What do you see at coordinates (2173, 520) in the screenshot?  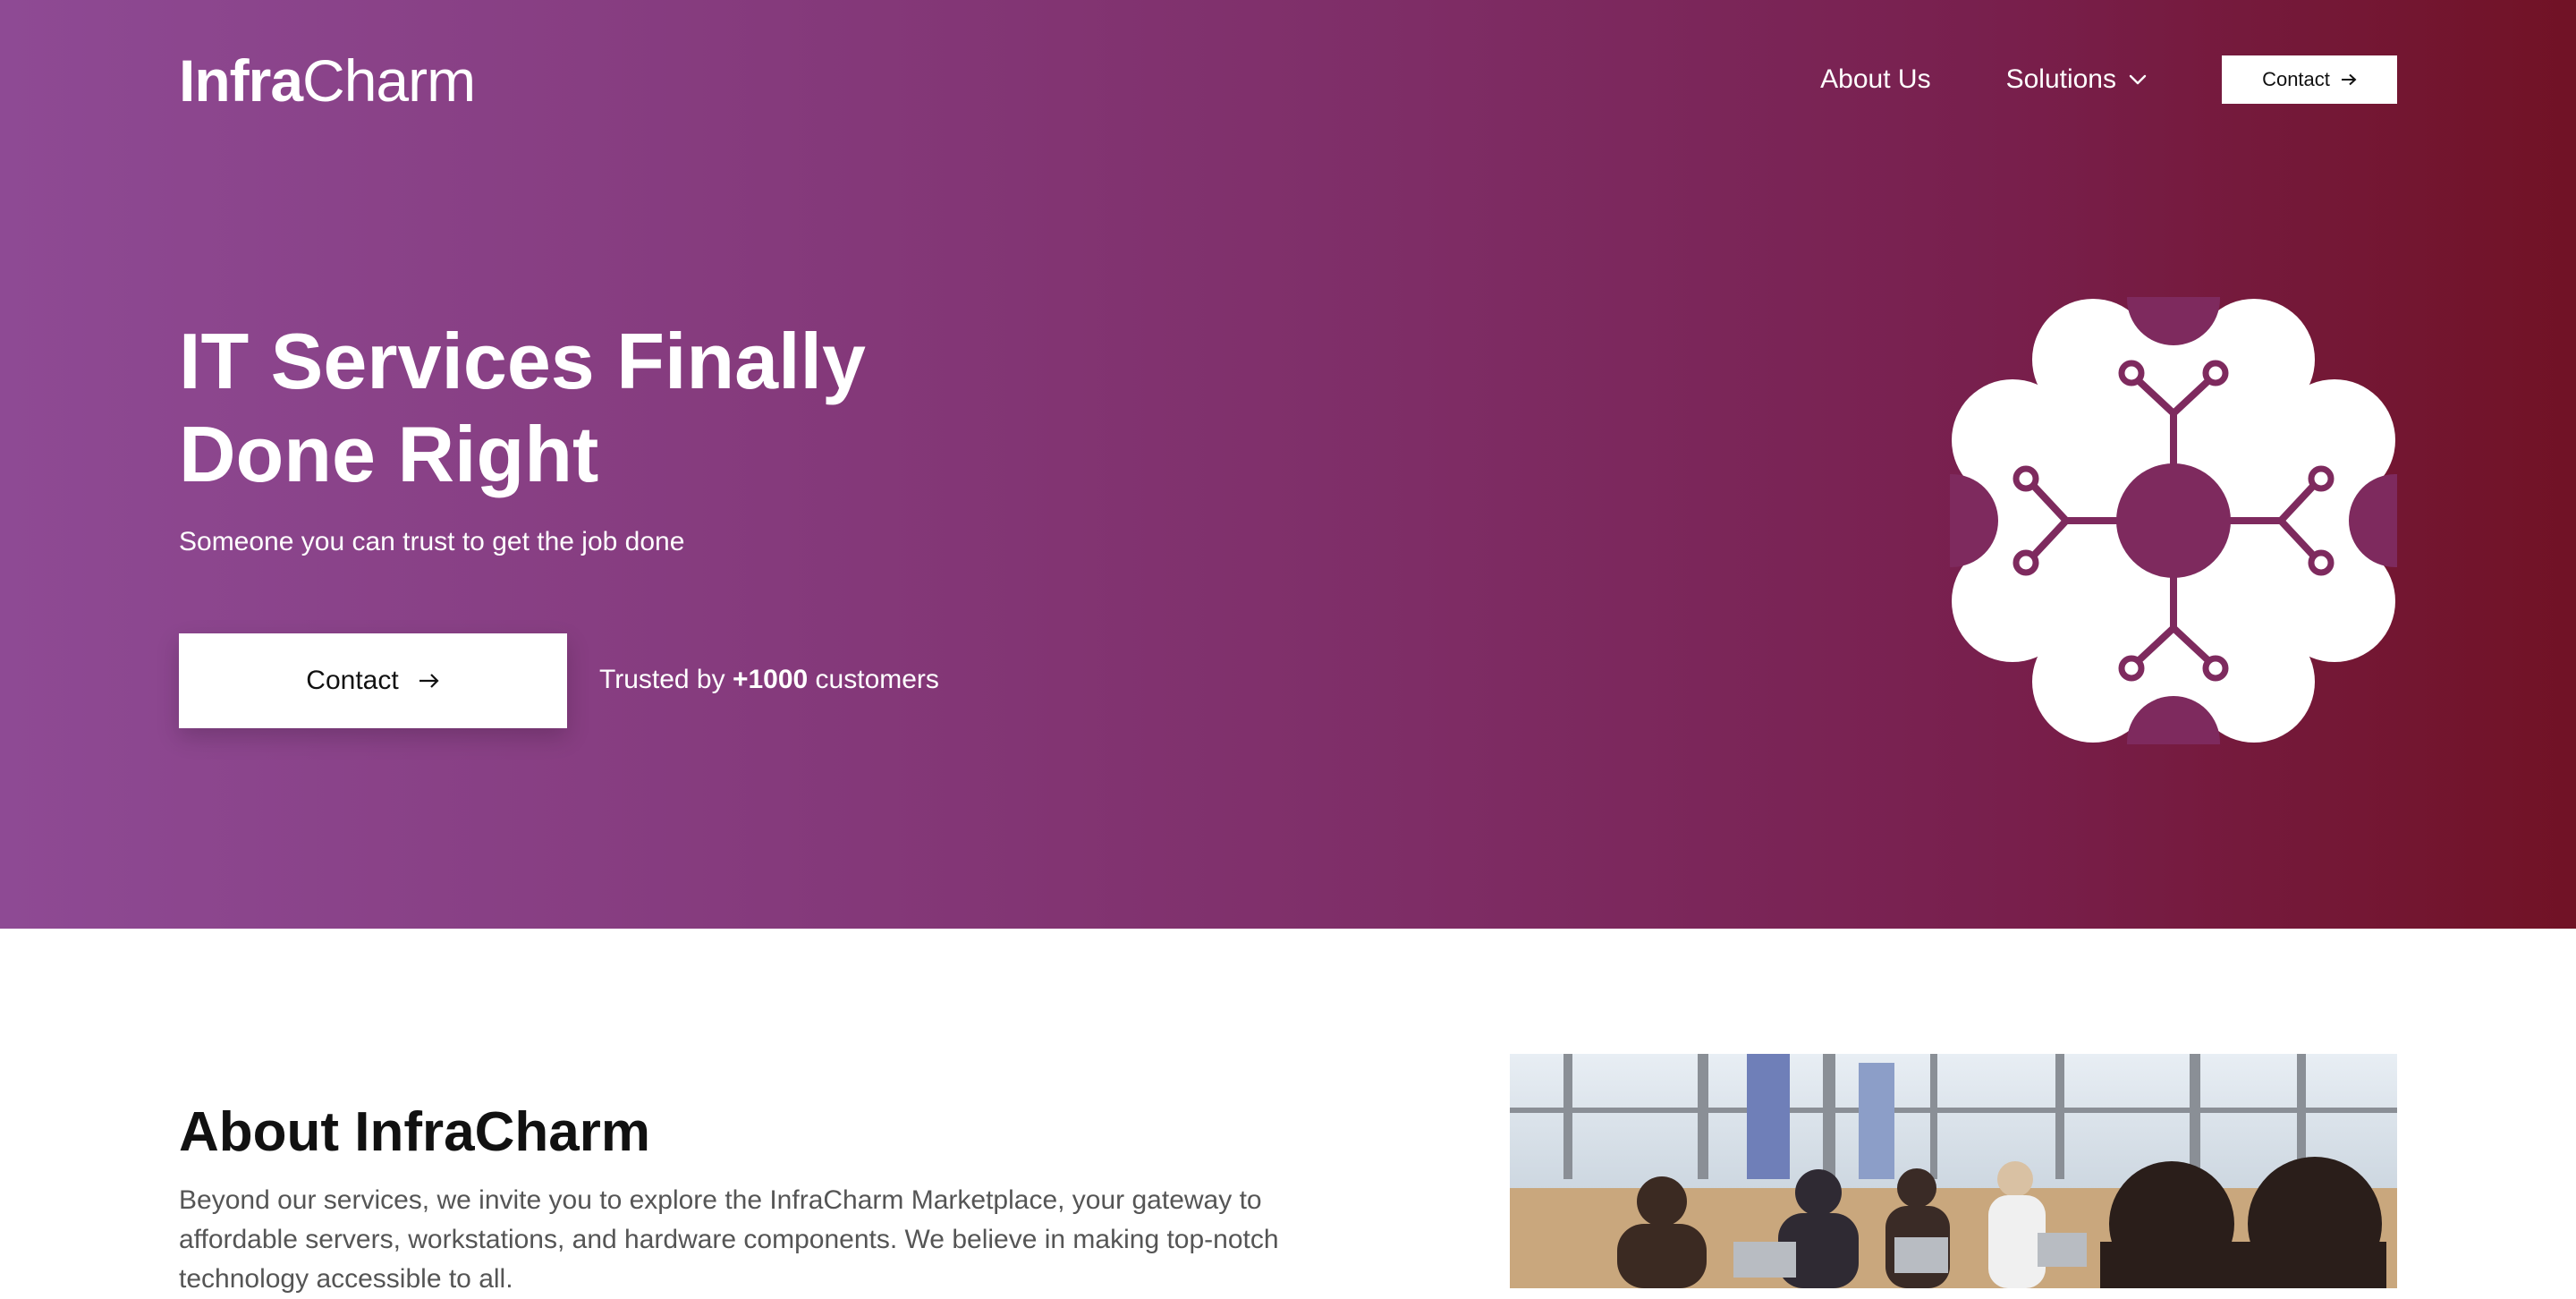 I see `circuit-flower-icon` at bounding box center [2173, 520].